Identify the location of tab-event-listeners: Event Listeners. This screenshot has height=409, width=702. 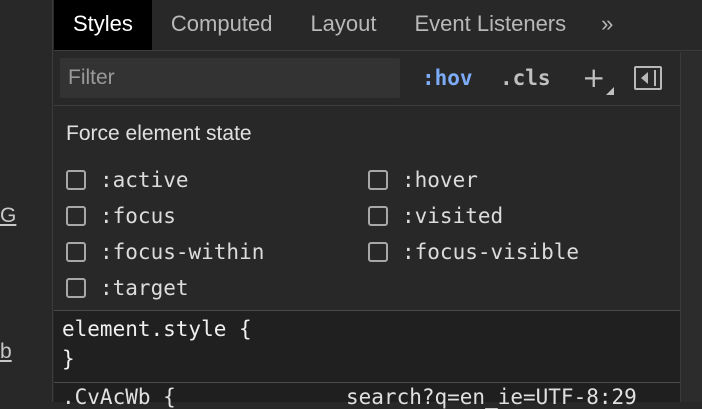
(491, 25).